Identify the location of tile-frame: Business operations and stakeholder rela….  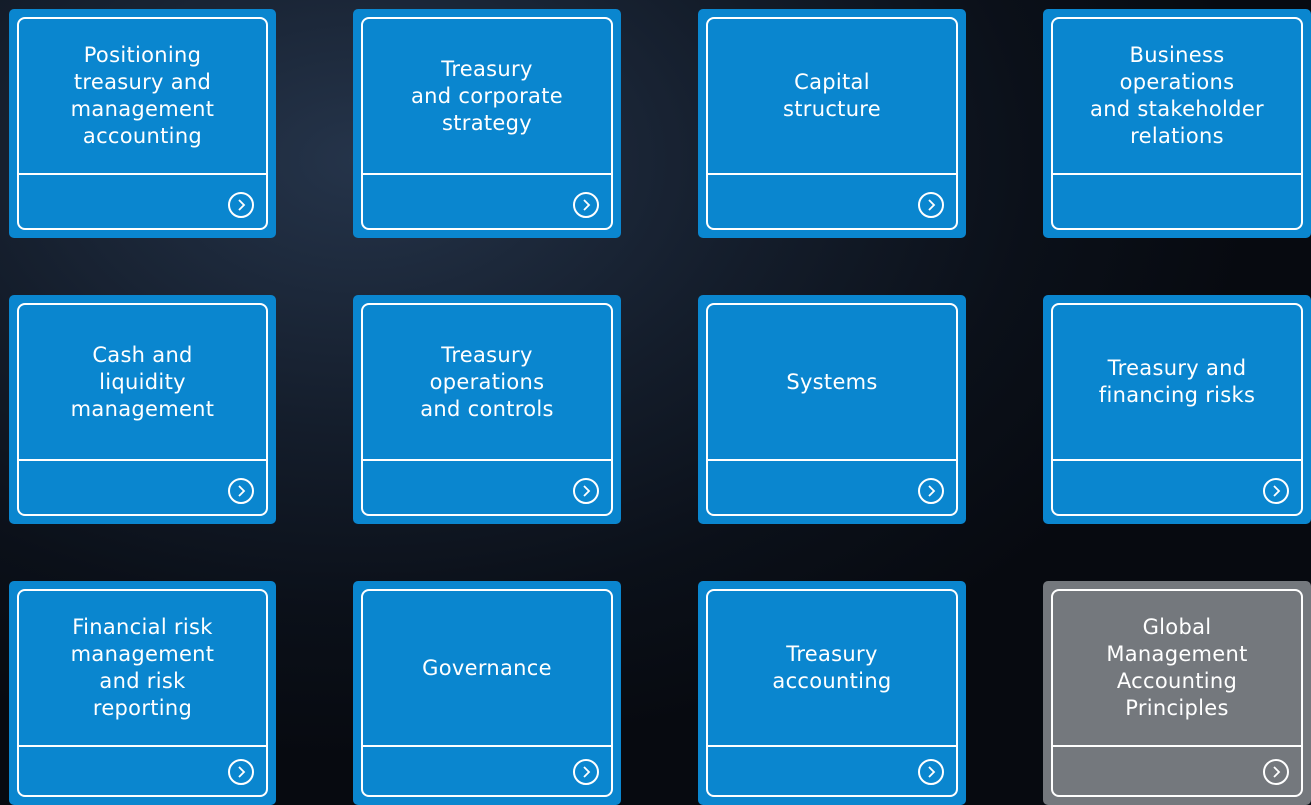
(1177, 123).